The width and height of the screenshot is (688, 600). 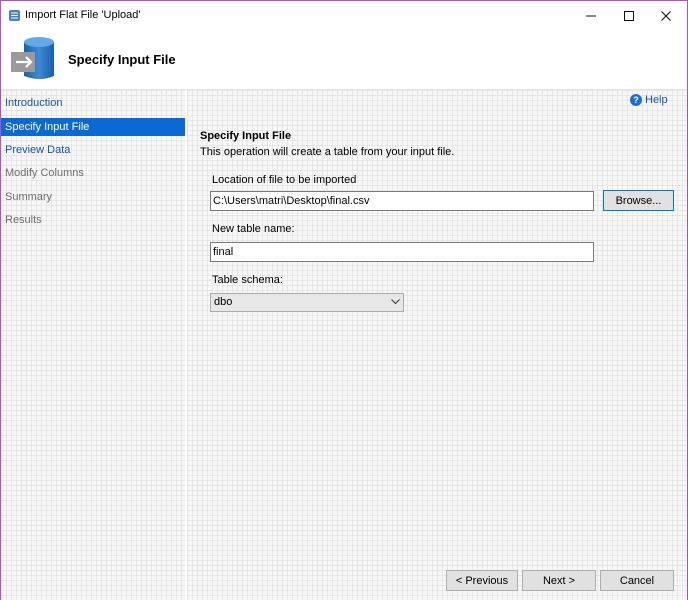 What do you see at coordinates (23, 220) in the screenshot?
I see `sidebar-item-results: Results` at bounding box center [23, 220].